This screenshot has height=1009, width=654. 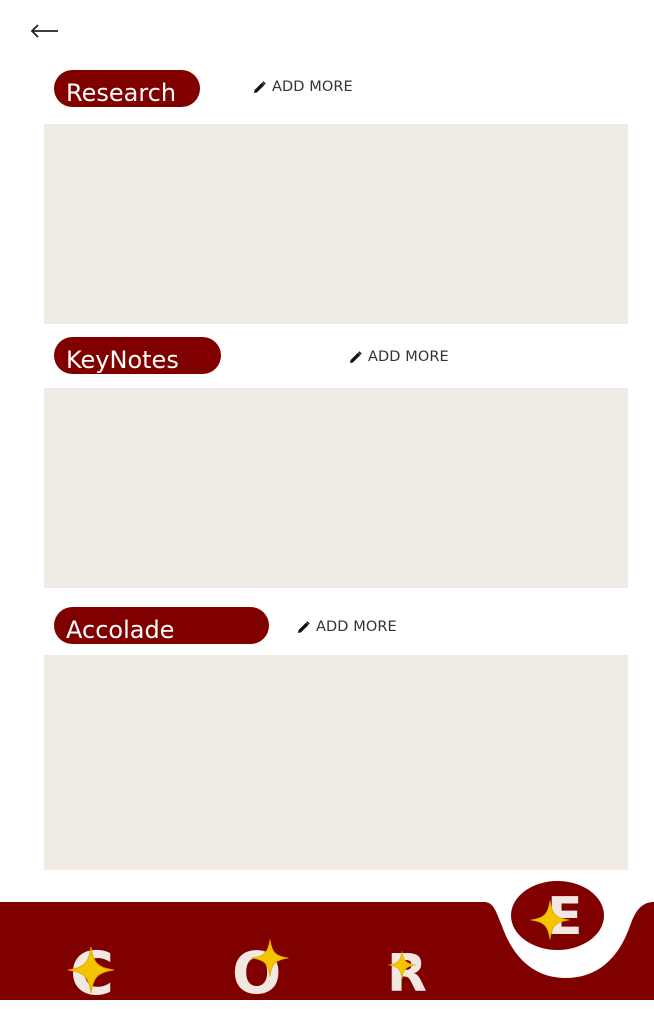 I want to click on nav-item-r: R, so click(x=410, y=971).